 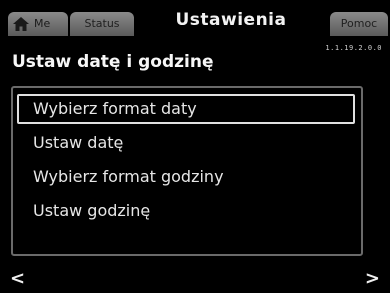 What do you see at coordinates (186, 177) in the screenshot?
I see `menu-item-time-format: Wybierz format godziny` at bounding box center [186, 177].